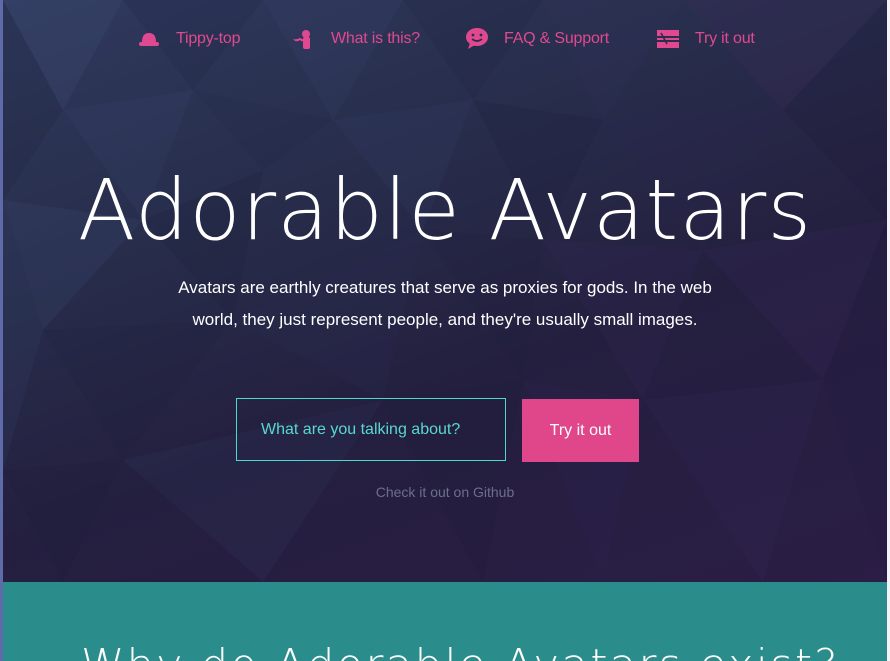  What do you see at coordinates (580, 430) in the screenshot?
I see `try-it-out-button: Try it out` at bounding box center [580, 430].